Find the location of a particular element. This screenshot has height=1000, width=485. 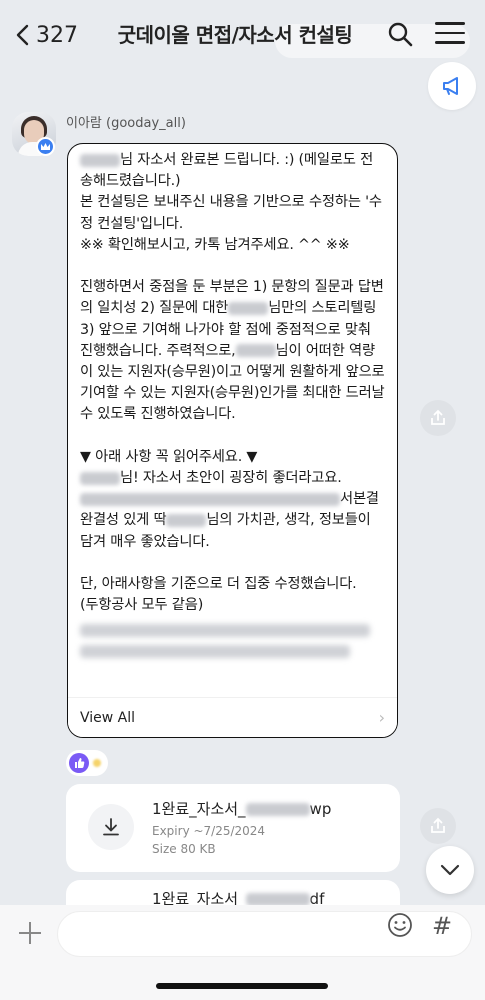

chevron-down-icon is located at coordinates (450, 870).